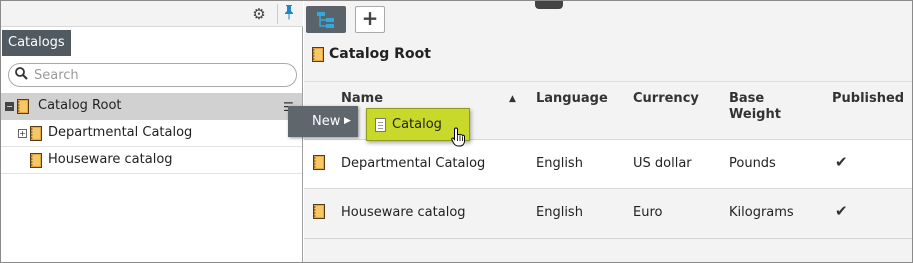  I want to click on cell-base-weight: Kilograms, so click(761, 212).